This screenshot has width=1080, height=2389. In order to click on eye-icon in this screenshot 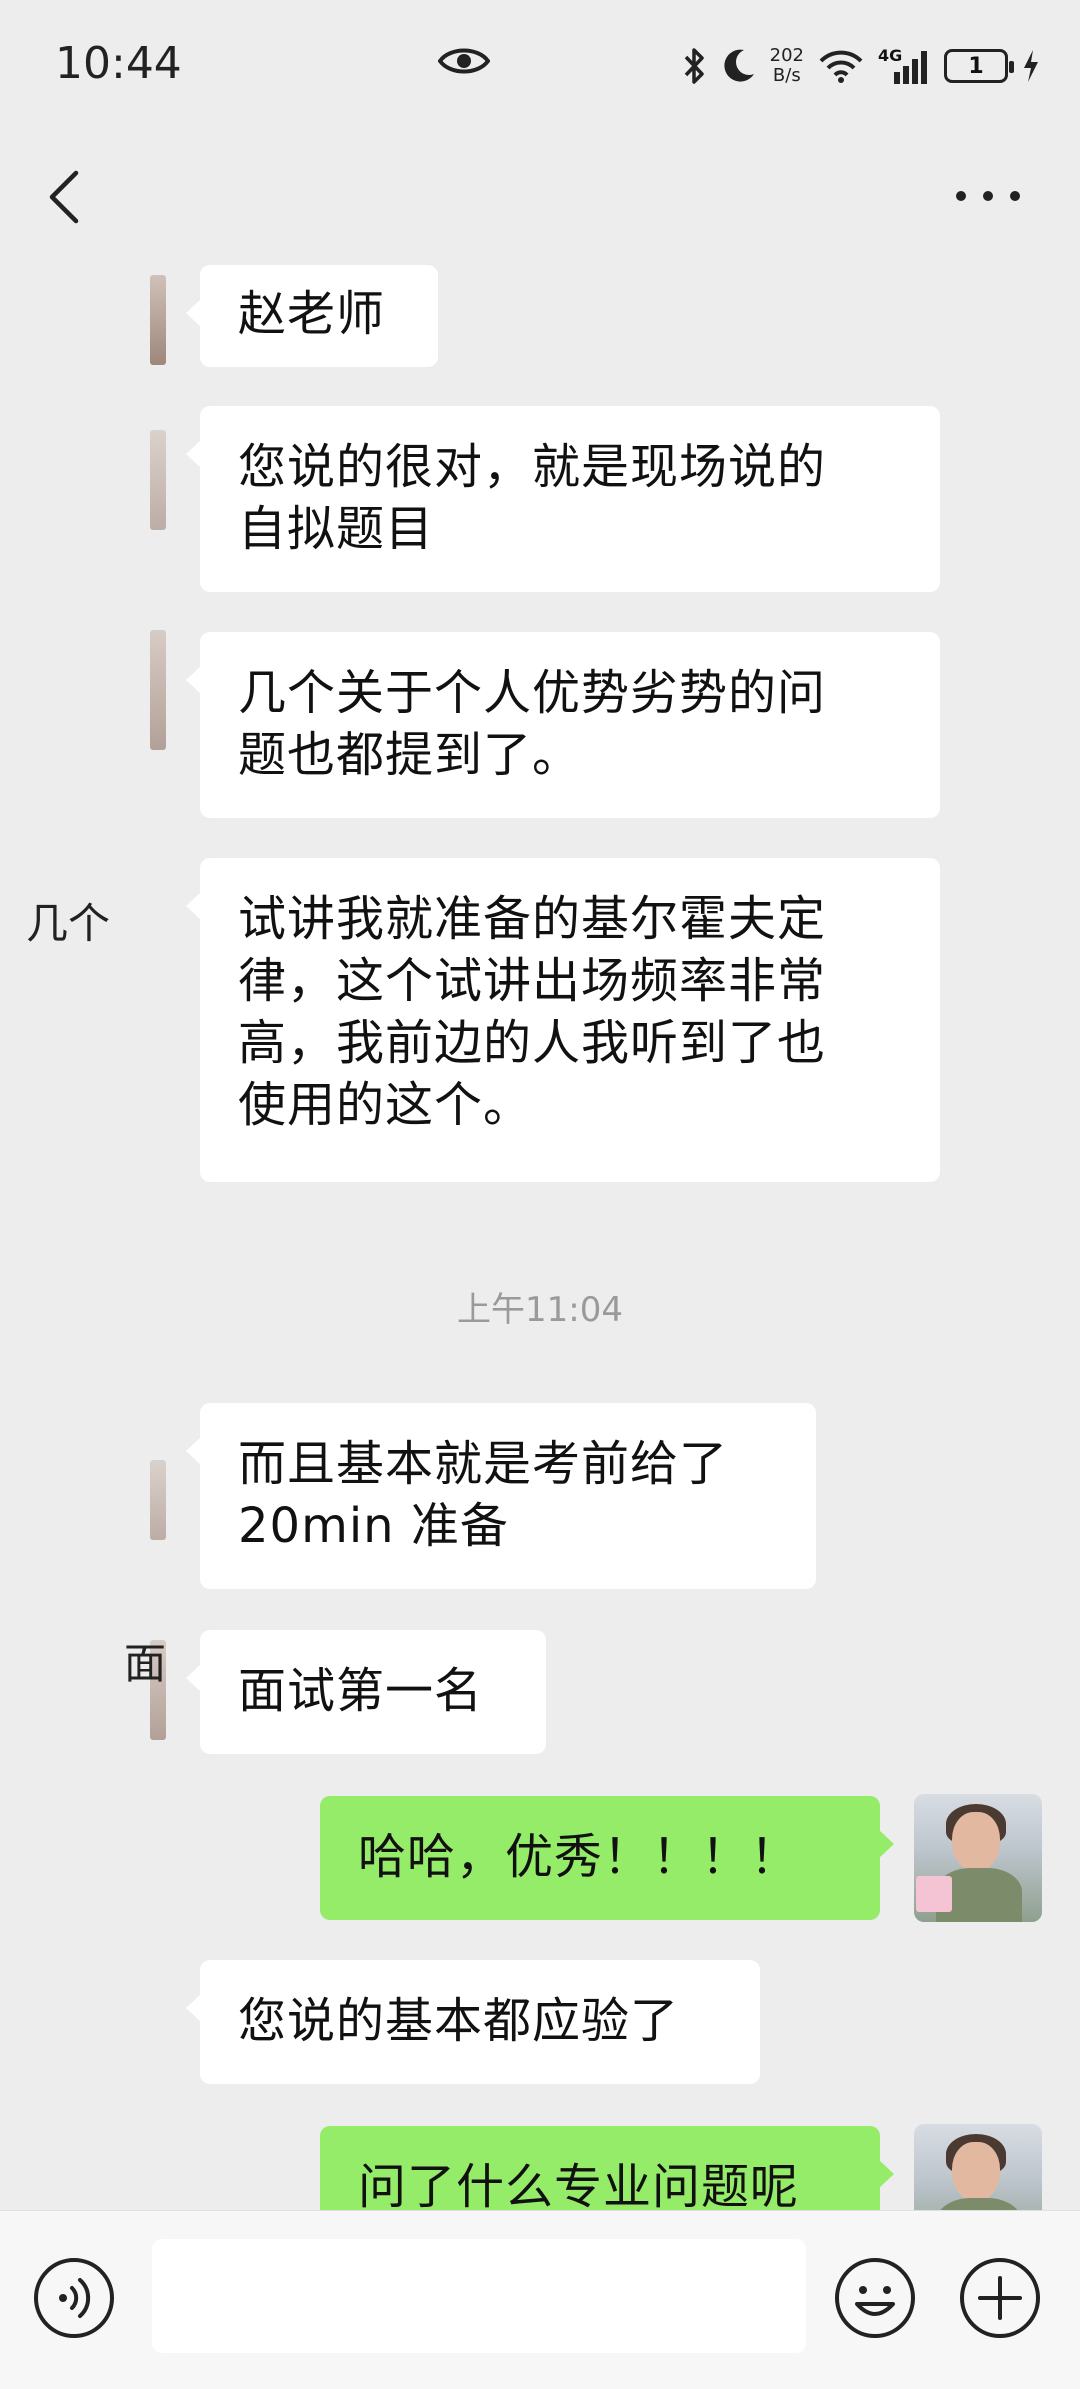, I will do `click(464, 61)`.